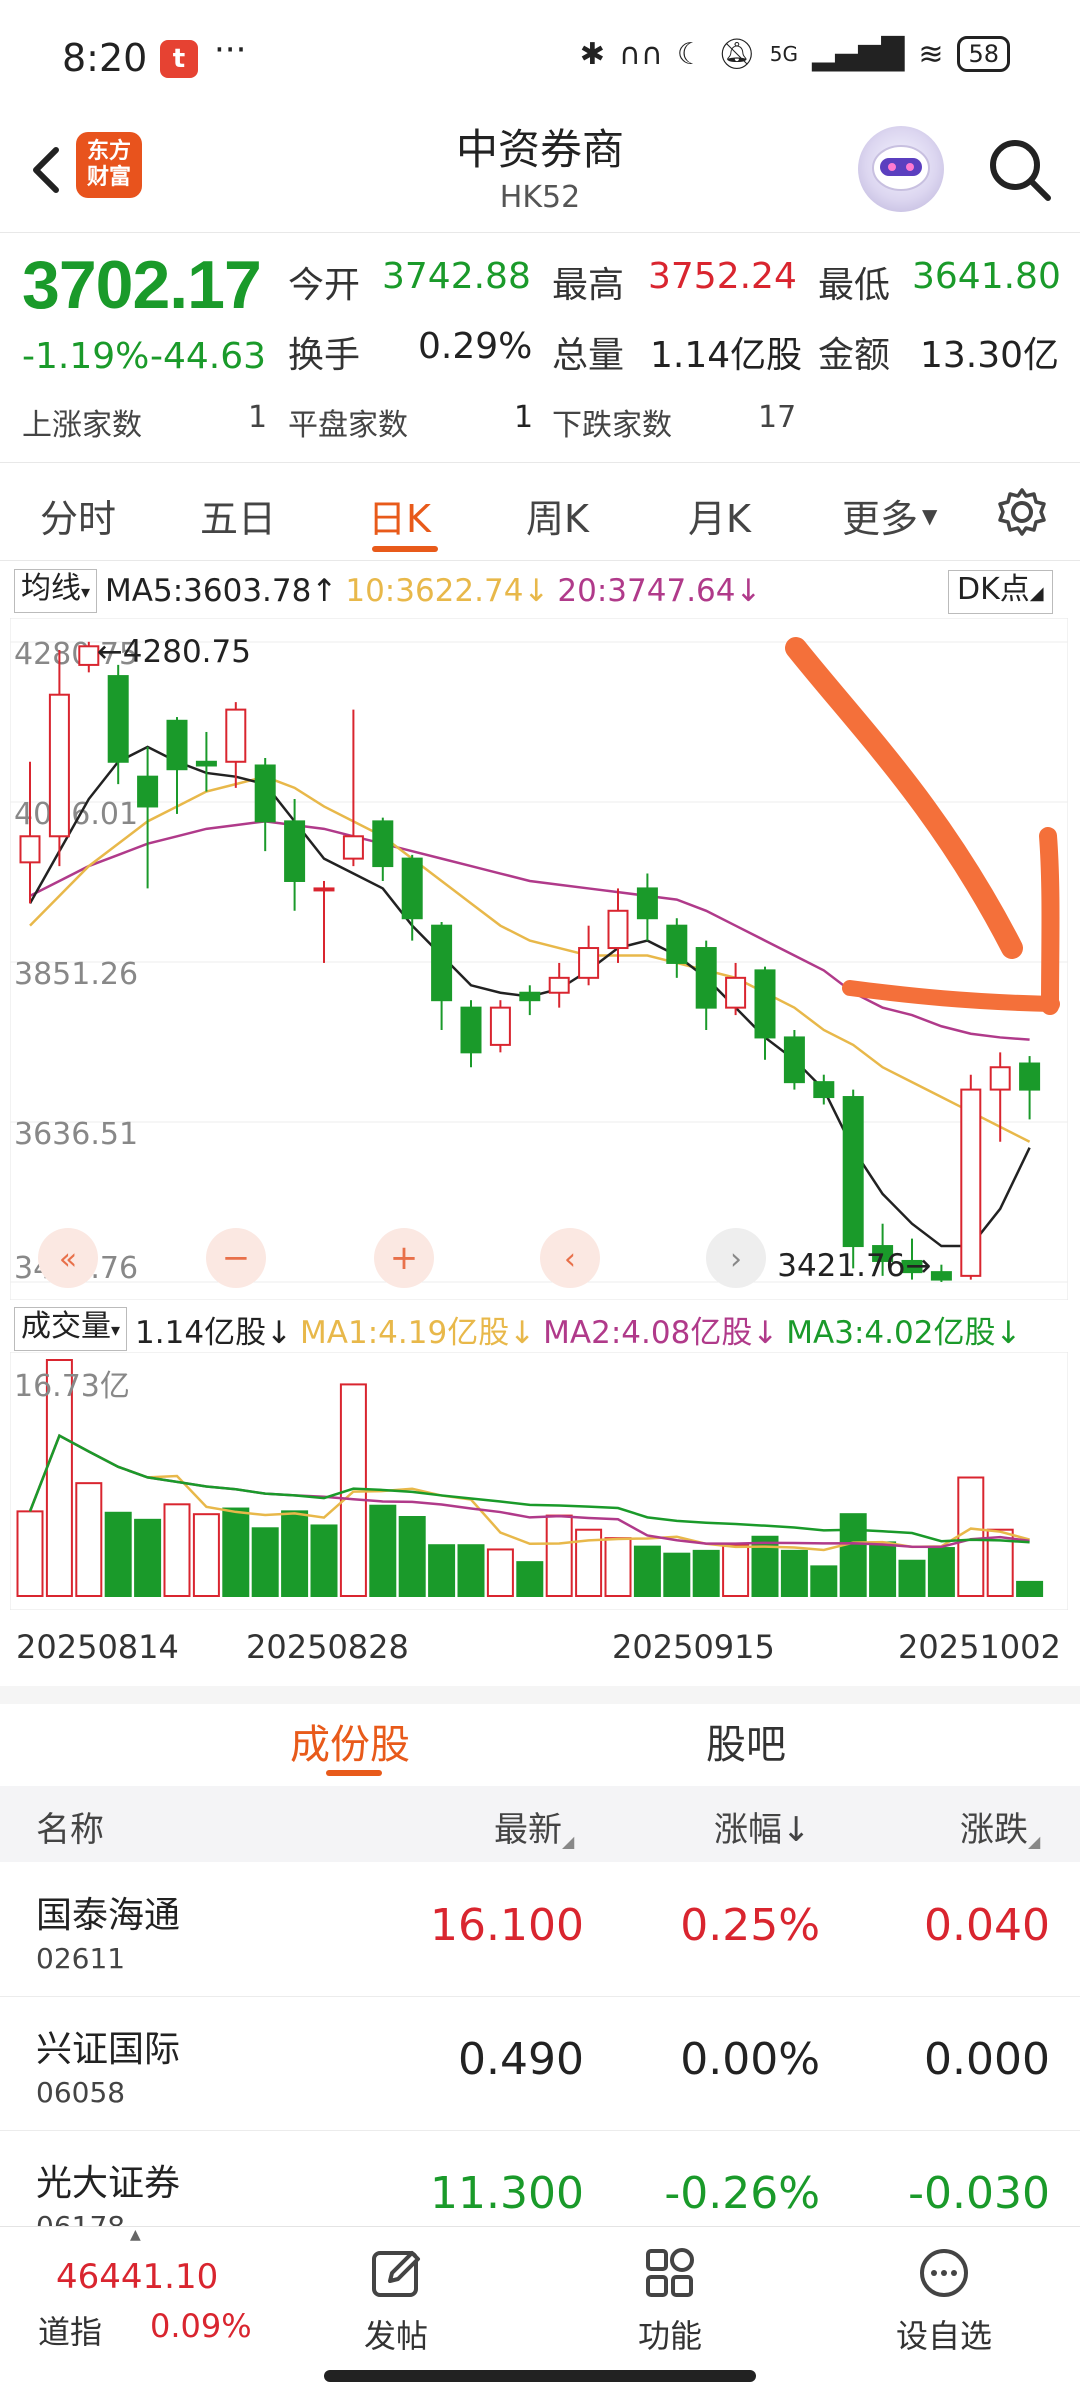 This screenshot has height=2401, width=1080. Describe the element at coordinates (858, 54) in the screenshot. I see `signal-icon: ▂▄▆█` at that location.